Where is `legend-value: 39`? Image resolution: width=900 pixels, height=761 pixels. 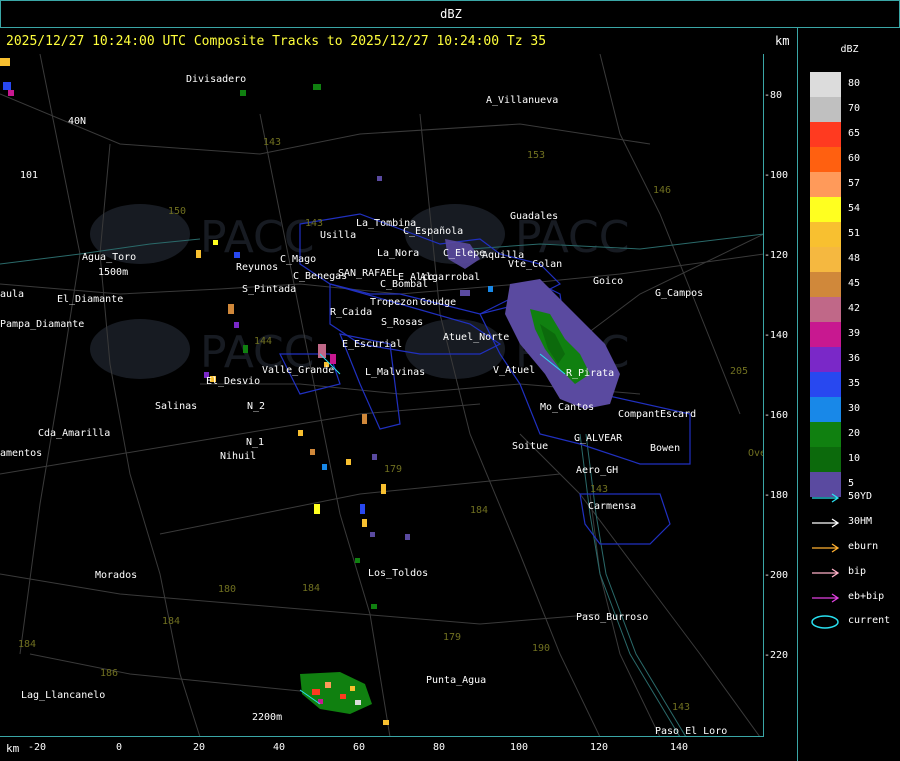
legend-value: 39 is located at coordinates (854, 333).